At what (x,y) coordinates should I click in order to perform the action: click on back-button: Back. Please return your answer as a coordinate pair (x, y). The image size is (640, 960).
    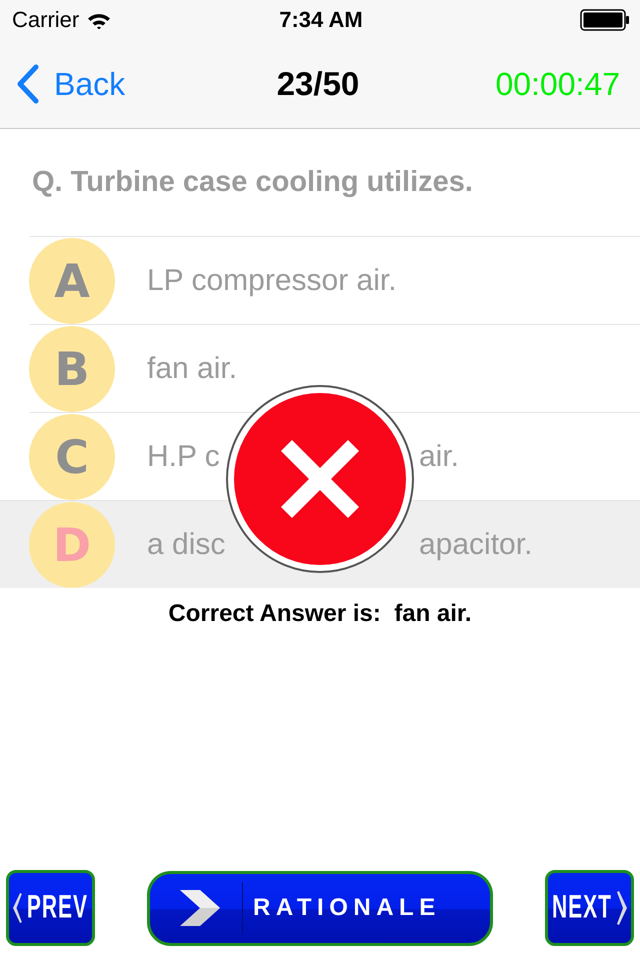
    Looking at the image, I should click on (71, 84).